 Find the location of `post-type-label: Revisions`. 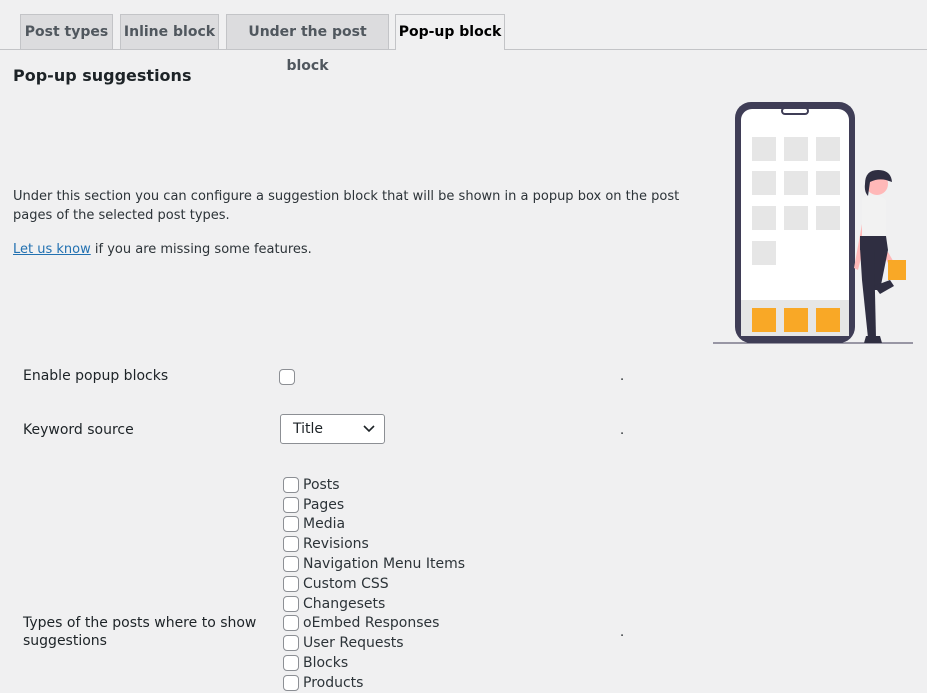

post-type-label: Revisions is located at coordinates (336, 544).